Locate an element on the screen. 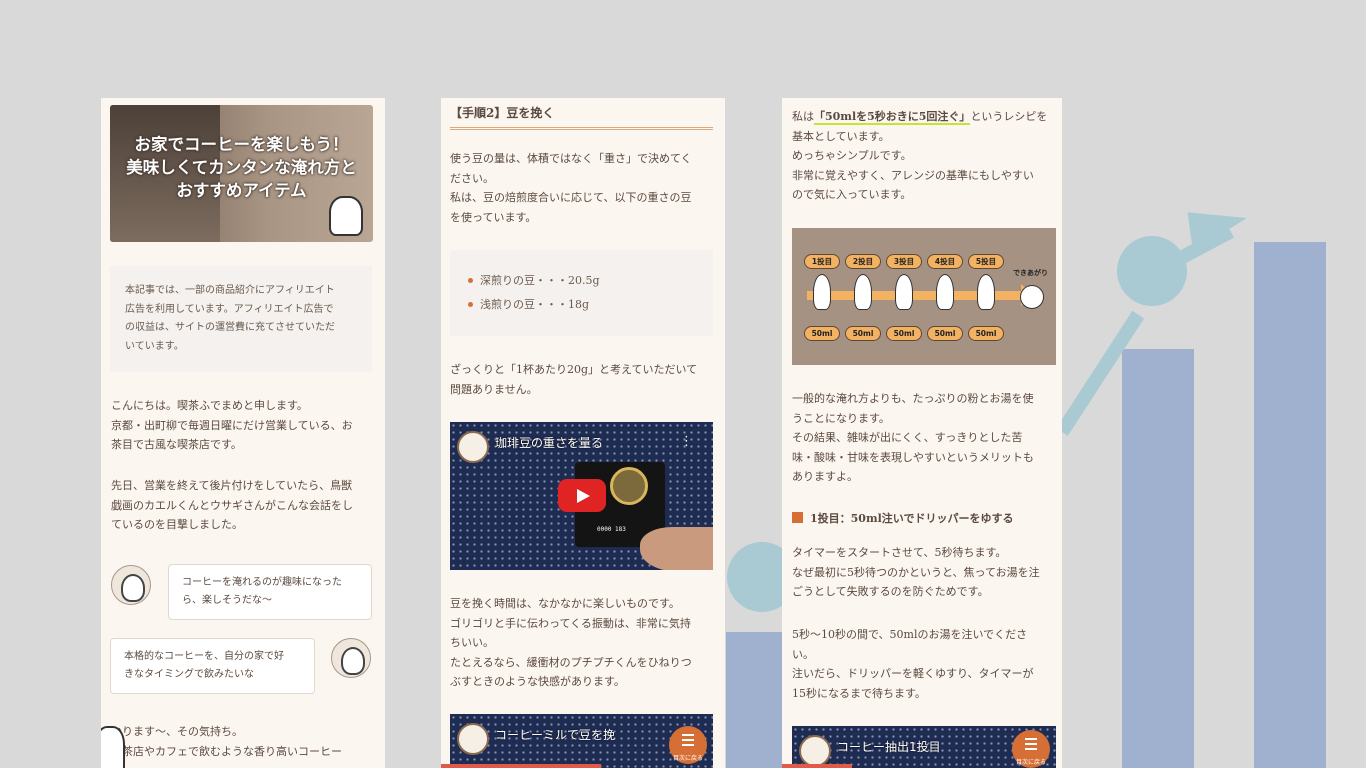 The width and height of the screenshot is (1366, 768). text-fragment: というレシピを is located at coordinates (1009, 116).